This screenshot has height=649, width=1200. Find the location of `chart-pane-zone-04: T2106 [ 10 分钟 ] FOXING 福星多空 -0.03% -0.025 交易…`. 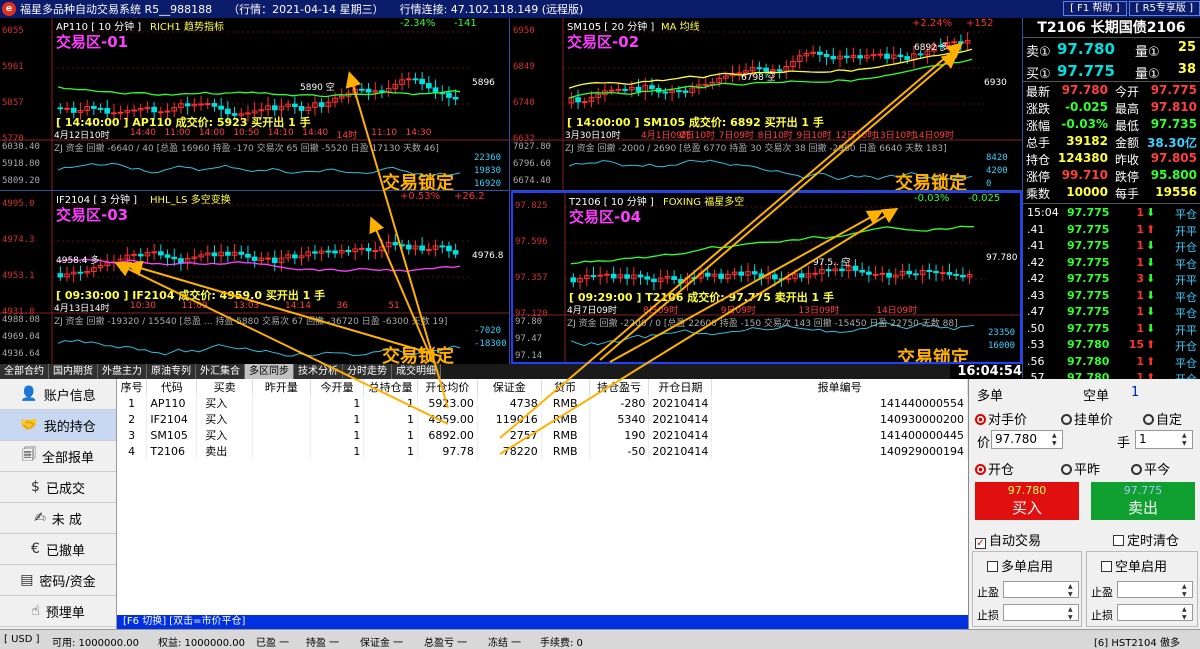

chart-pane-zone-04: T2106 [ 10 分钟 ] FOXING 福星多空 -0.03% -0.025 交易… is located at coordinates (766, 277).